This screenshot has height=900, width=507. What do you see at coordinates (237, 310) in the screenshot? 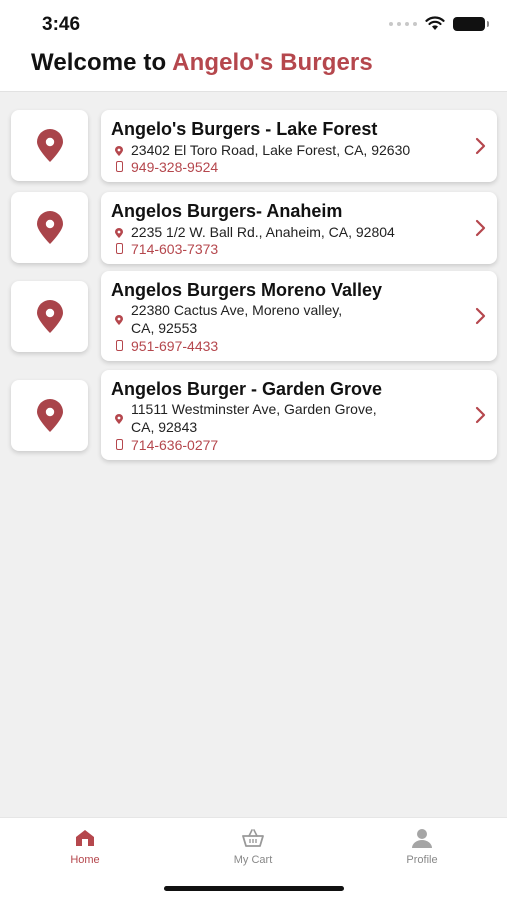
I see `store-address: 22380 Cactus Ave, Moreno valley,` at bounding box center [237, 310].